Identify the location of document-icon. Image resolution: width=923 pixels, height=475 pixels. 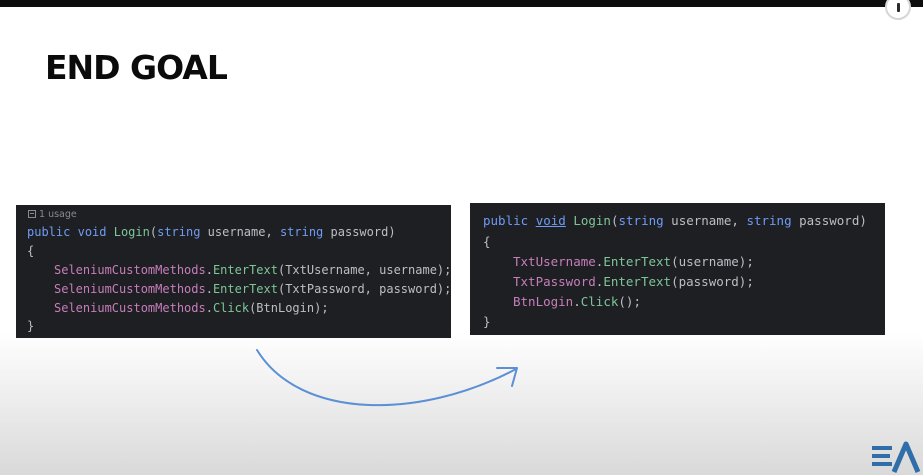
(32, 214).